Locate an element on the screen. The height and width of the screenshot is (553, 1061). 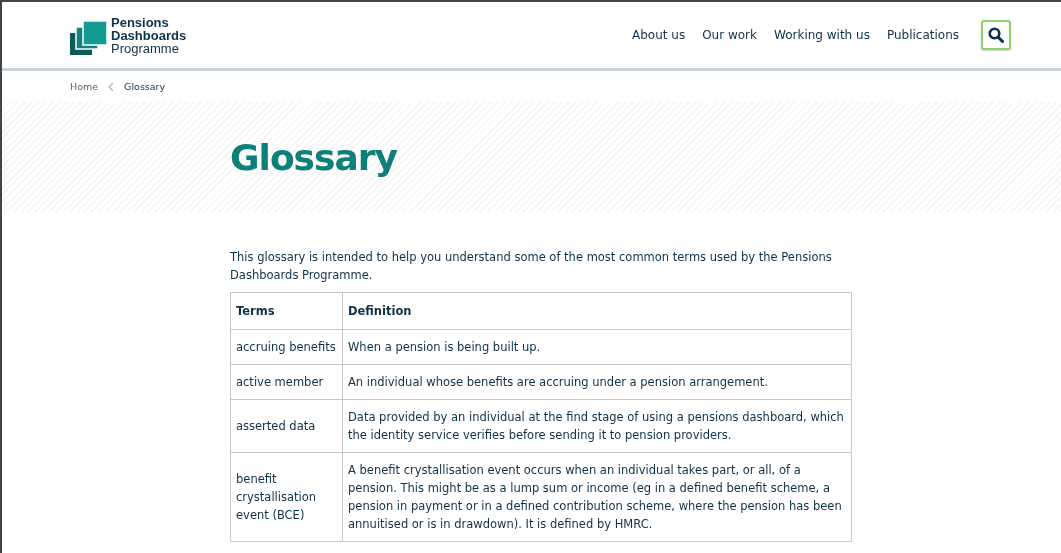
column-header: Definition is located at coordinates (597, 311).